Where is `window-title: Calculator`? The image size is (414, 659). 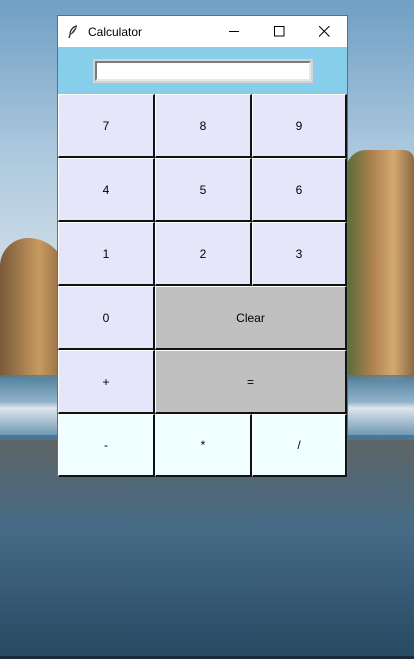 window-title: Calculator is located at coordinates (115, 31).